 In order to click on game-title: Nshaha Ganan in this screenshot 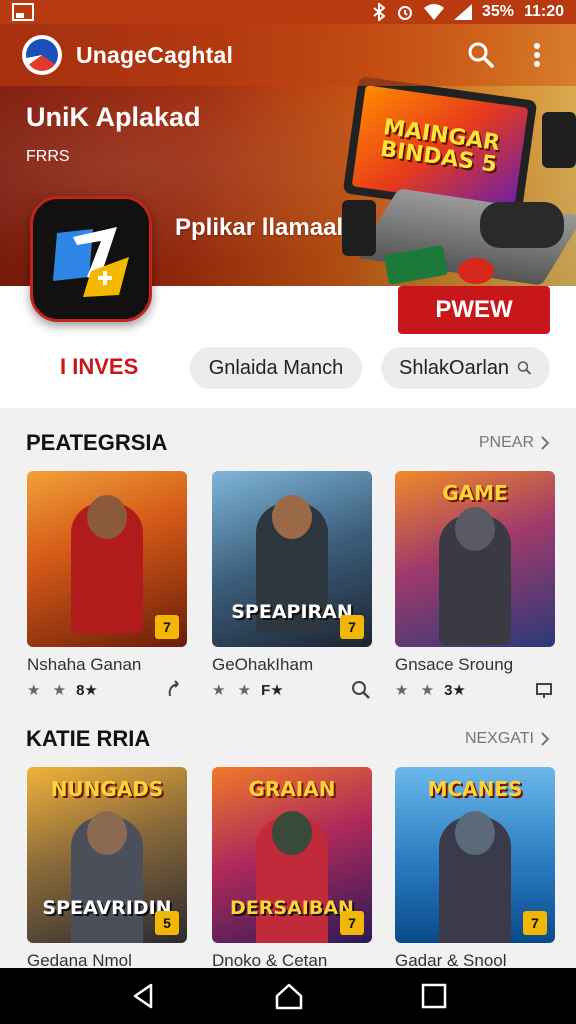, I will do `click(84, 664)`.